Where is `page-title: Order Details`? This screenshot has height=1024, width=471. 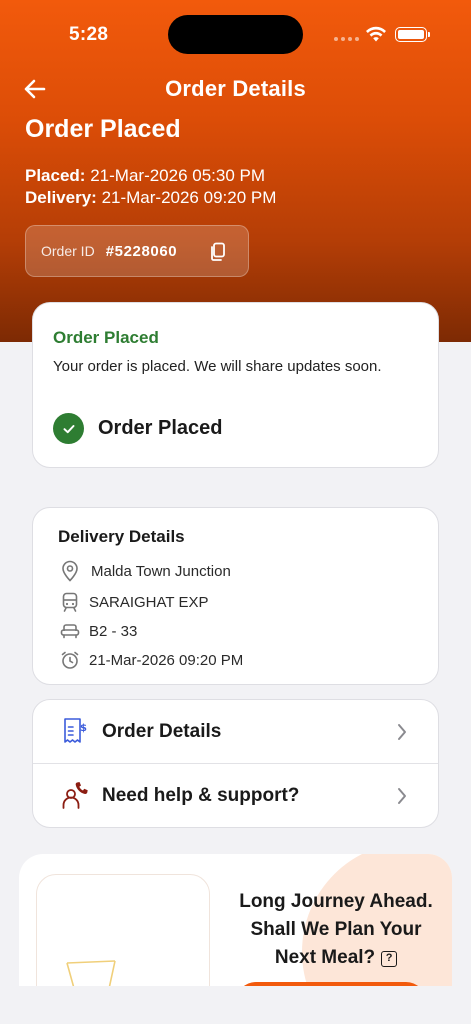 page-title: Order Details is located at coordinates (235, 88).